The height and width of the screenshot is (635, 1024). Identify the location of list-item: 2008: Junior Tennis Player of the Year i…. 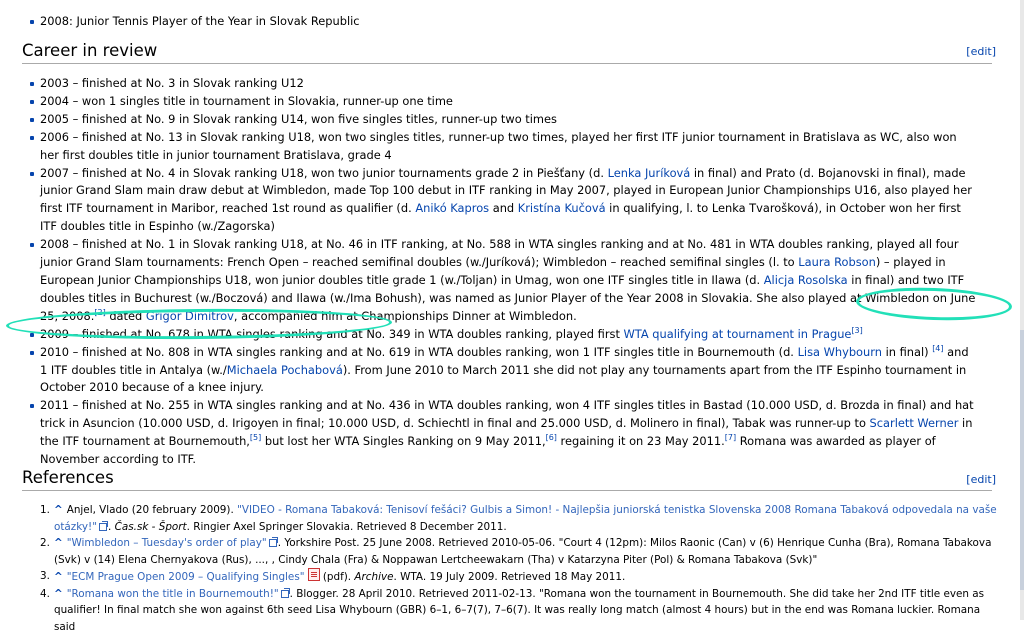
(503, 22).